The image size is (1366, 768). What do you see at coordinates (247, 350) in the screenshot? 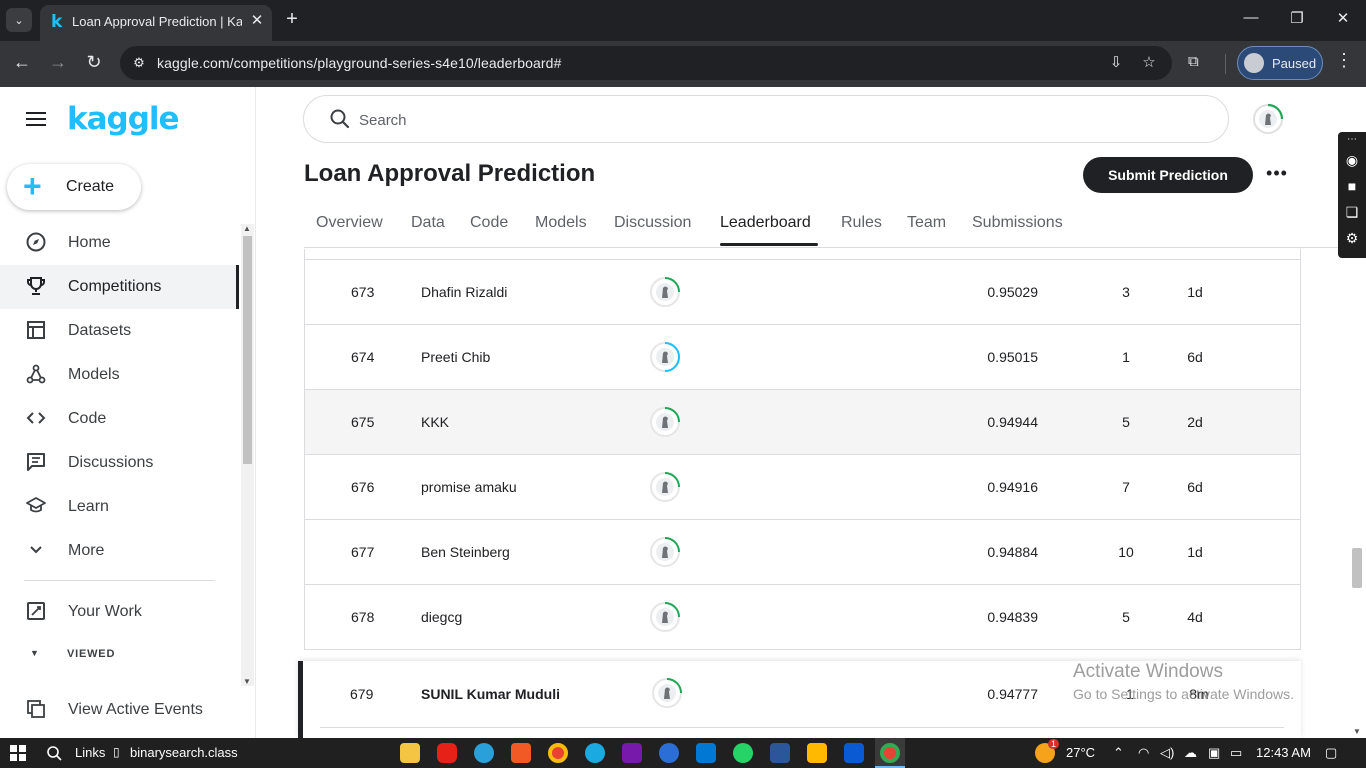
I see `sidebar-scroll-thumb` at bounding box center [247, 350].